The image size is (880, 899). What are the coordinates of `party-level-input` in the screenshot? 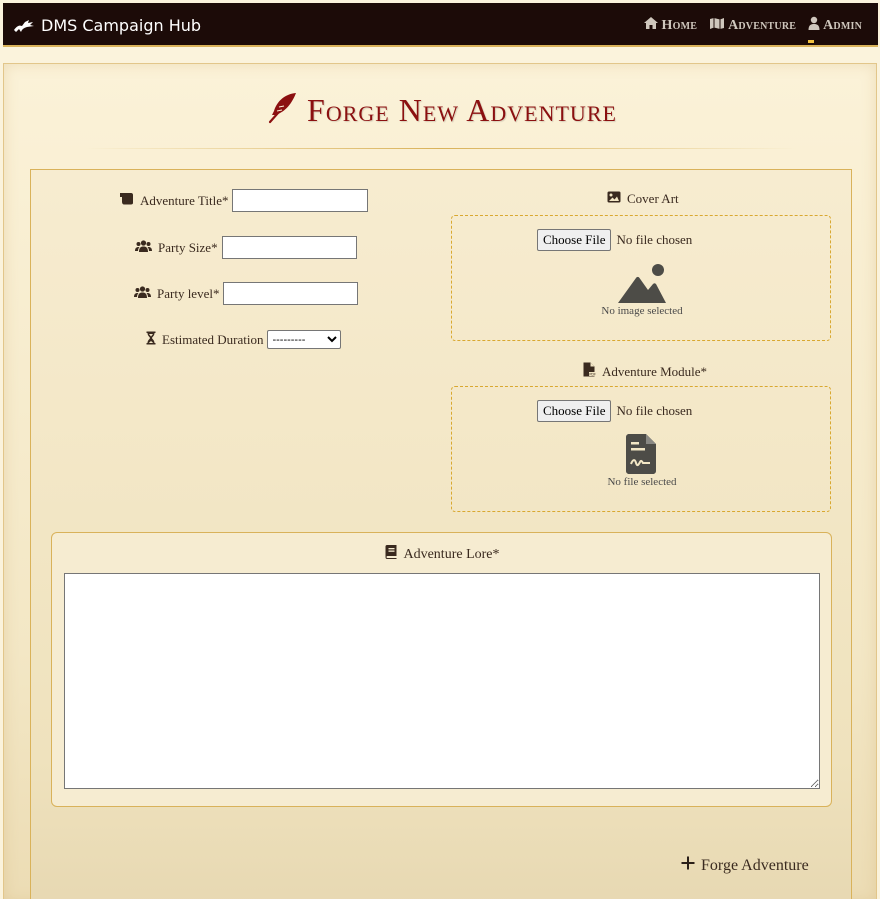 It's located at (291, 293).